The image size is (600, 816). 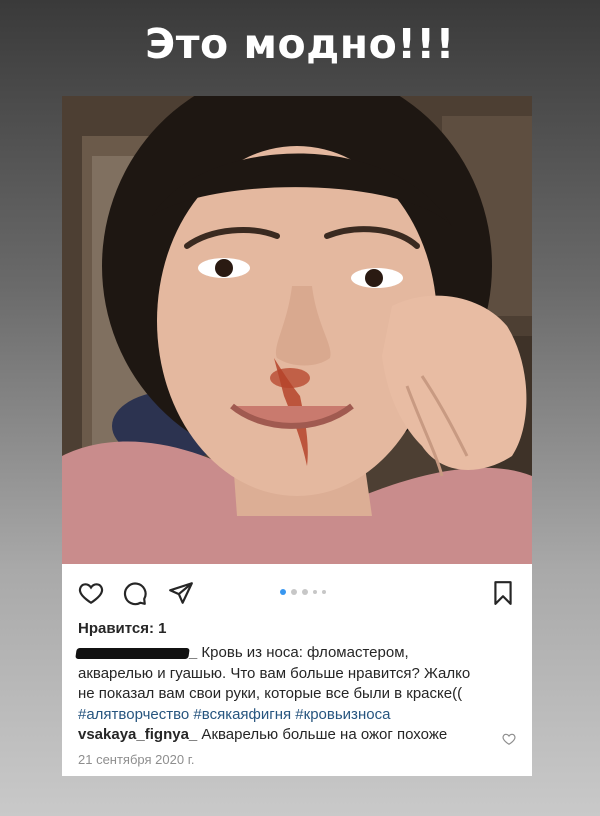 I want to click on likes-count: Нравится: 1, so click(x=122, y=628).